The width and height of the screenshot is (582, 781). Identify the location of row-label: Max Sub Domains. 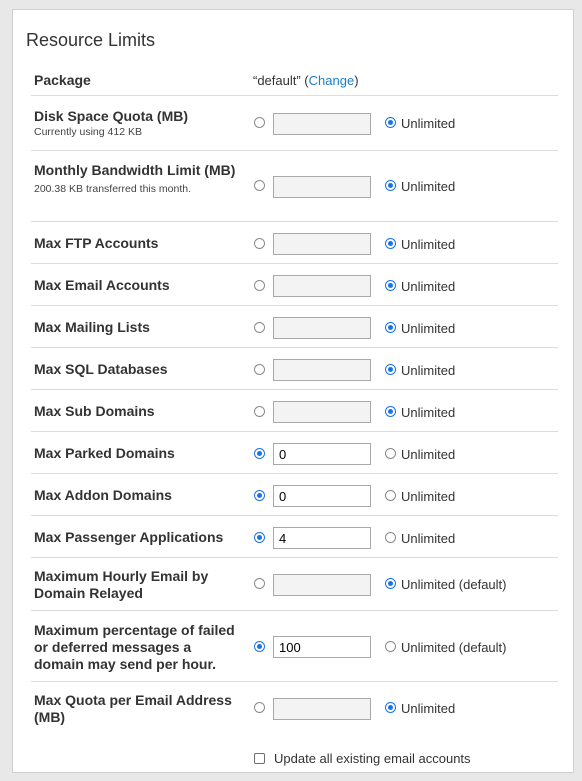
(136, 411).